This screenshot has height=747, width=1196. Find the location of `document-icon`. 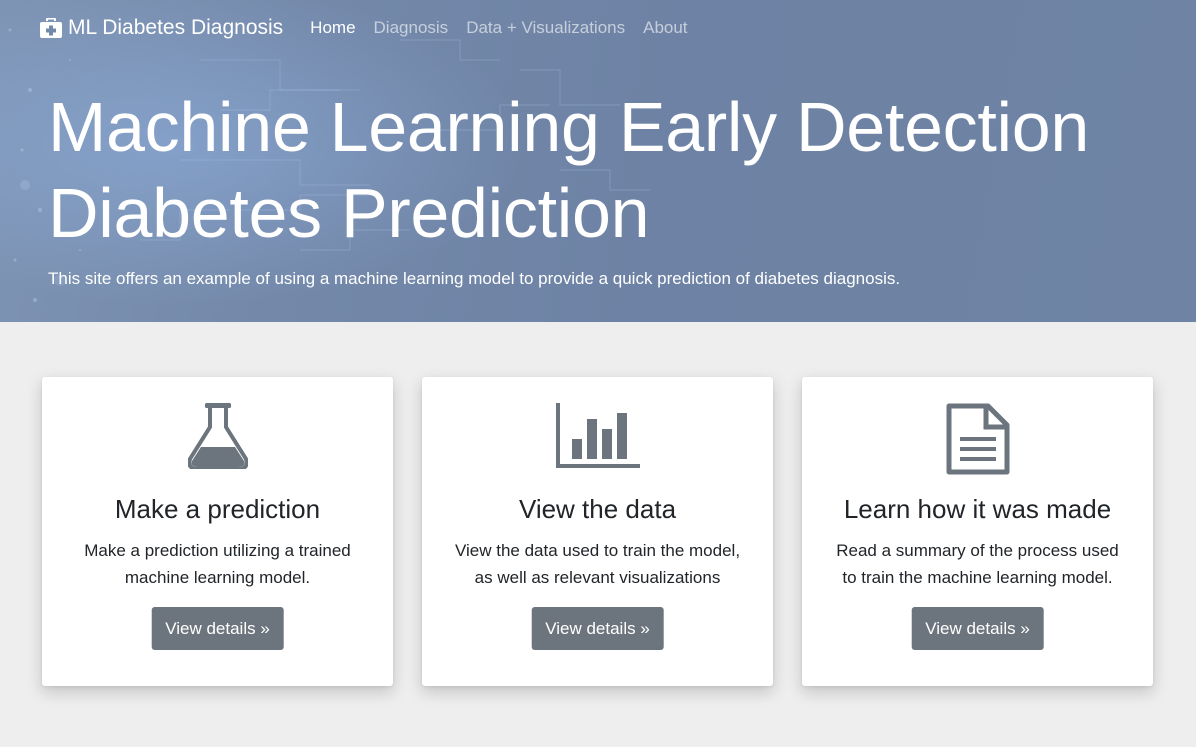

document-icon is located at coordinates (977, 439).